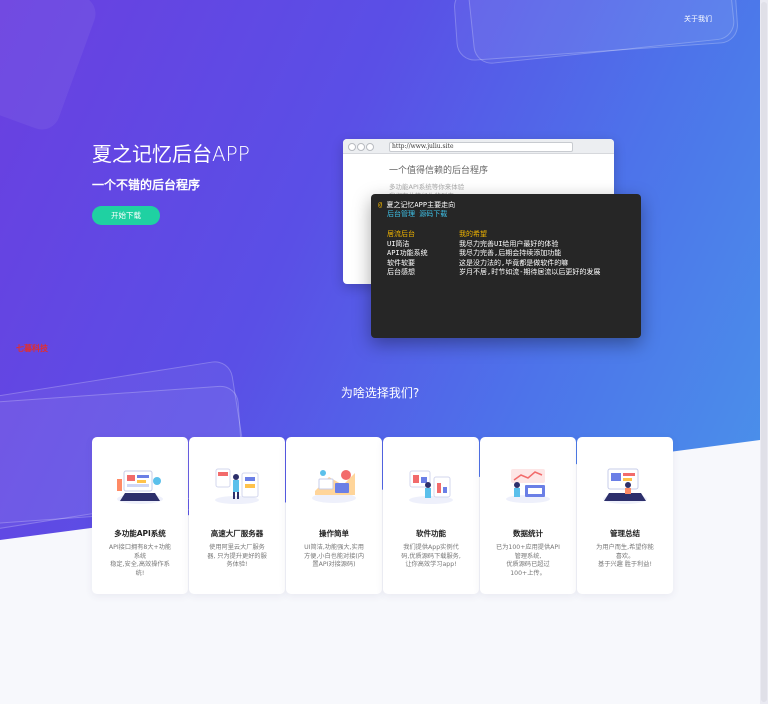 The height and width of the screenshot is (704, 768). I want to click on feature-card-summary: 管理总结 为用户而生,希望你能 喜欢。 基于兴趣 胜于利益!, so click(625, 515).